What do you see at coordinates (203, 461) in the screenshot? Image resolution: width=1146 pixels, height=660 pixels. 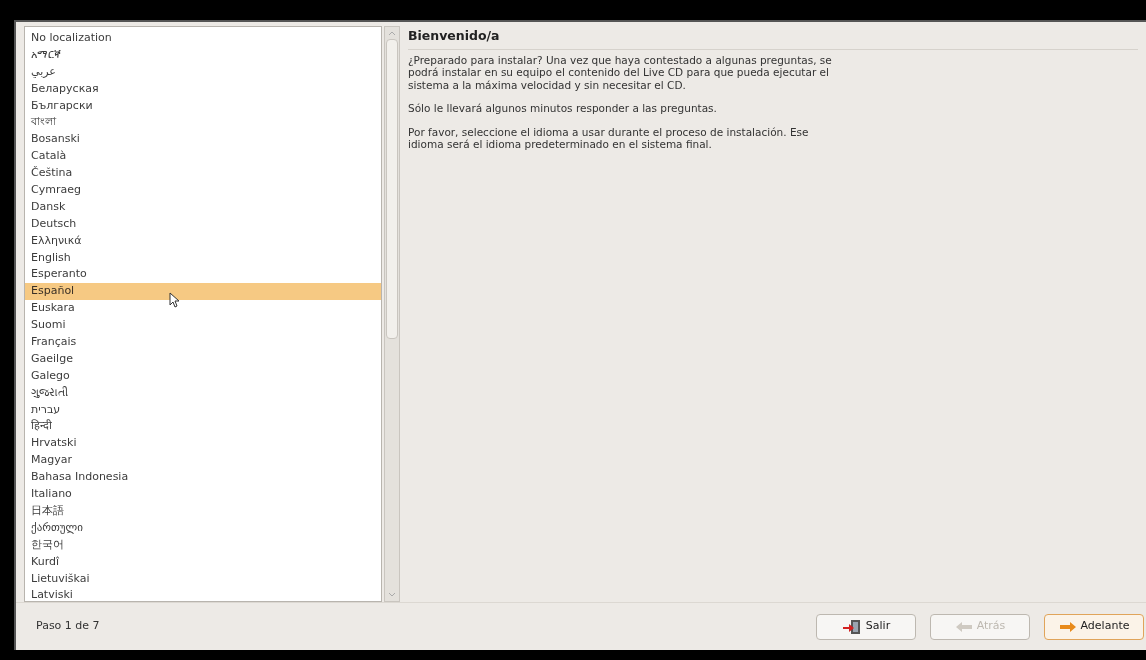 I see `language-item: Magyar` at bounding box center [203, 461].